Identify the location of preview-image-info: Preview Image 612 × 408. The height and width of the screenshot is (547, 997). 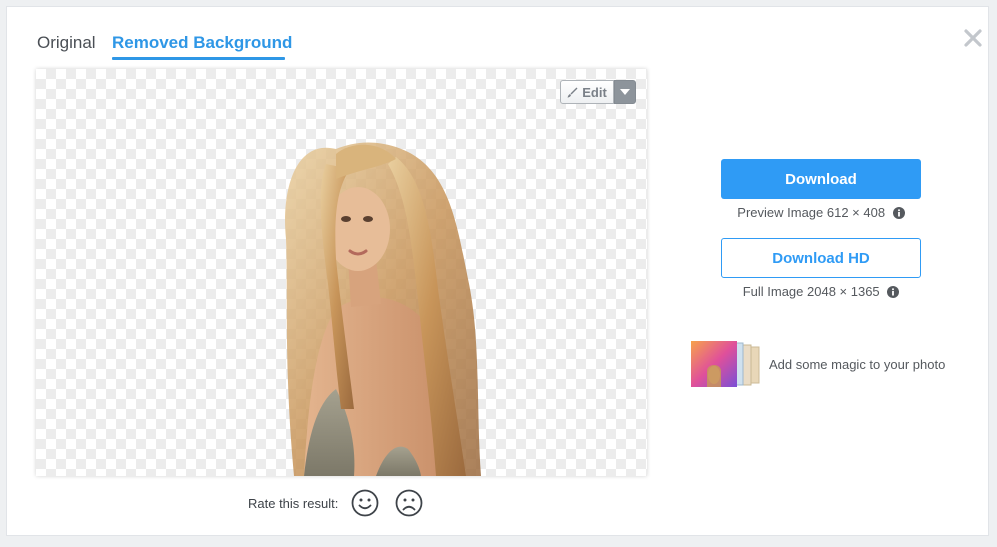
(821, 212).